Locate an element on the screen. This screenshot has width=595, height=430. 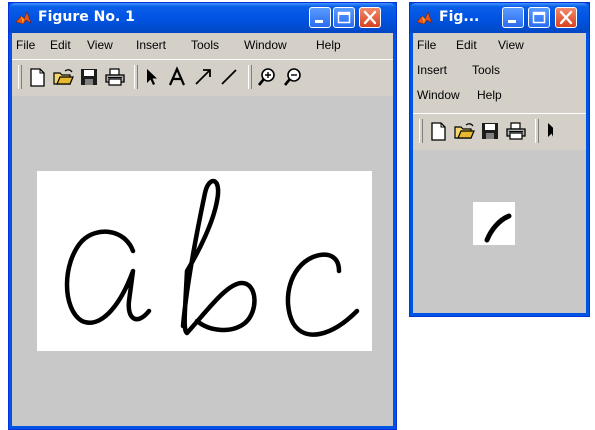
plot-axes is located at coordinates (494, 223).